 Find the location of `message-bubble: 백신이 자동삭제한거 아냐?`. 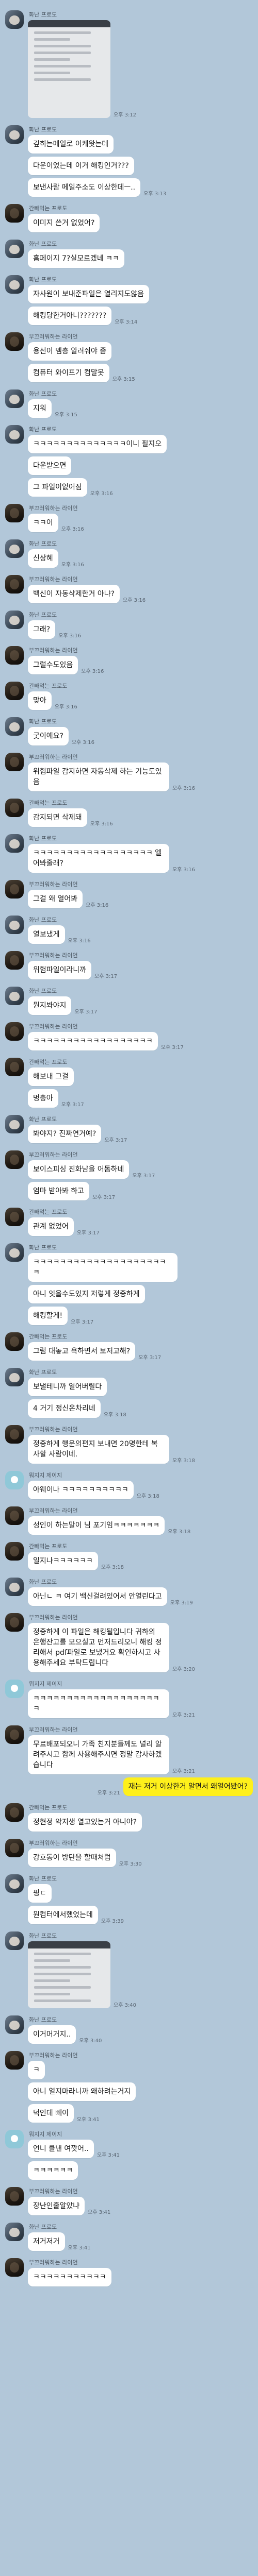

message-bubble: 백신이 자동삭제한거 아냐? is located at coordinates (74, 594).